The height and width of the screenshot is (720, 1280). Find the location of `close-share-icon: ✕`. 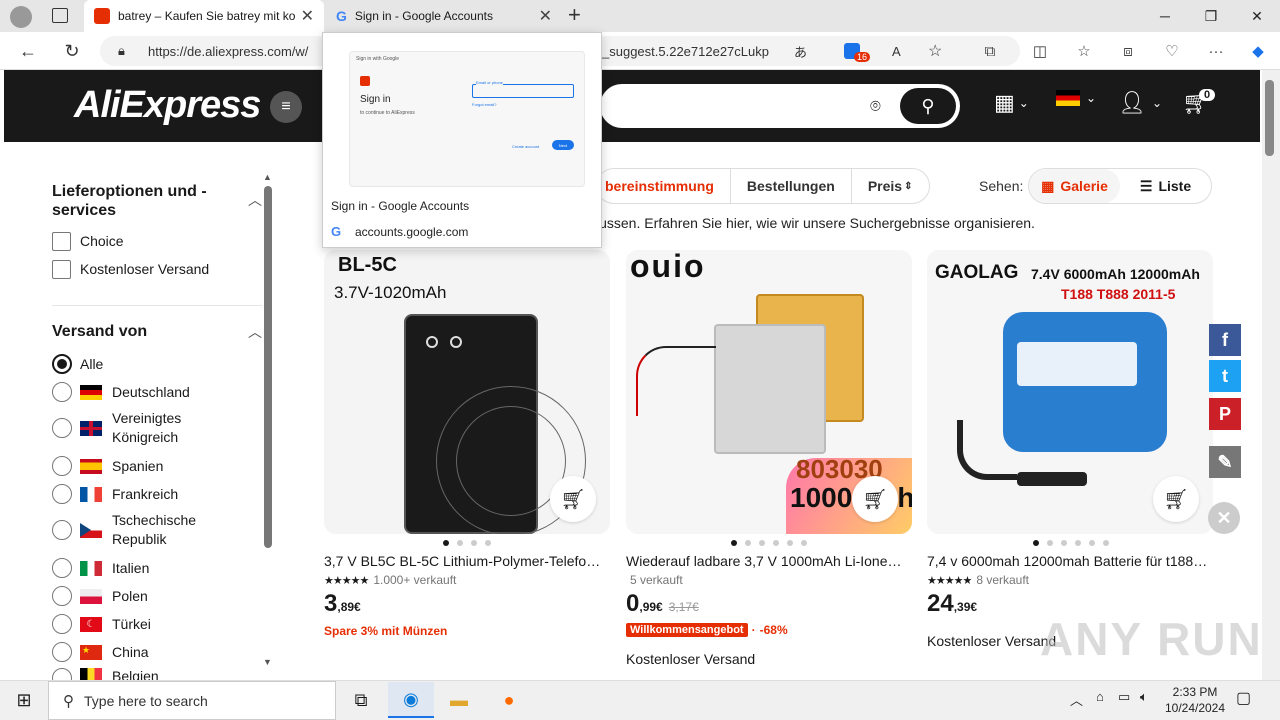

close-share-icon: ✕ is located at coordinates (1224, 518).